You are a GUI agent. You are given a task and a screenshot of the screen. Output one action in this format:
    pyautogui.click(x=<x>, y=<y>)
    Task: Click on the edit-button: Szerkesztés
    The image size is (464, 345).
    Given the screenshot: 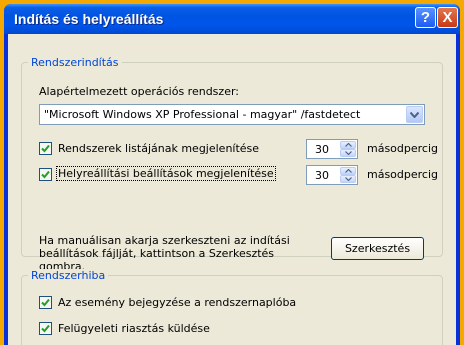 What is the action you would take?
    pyautogui.click(x=377, y=248)
    